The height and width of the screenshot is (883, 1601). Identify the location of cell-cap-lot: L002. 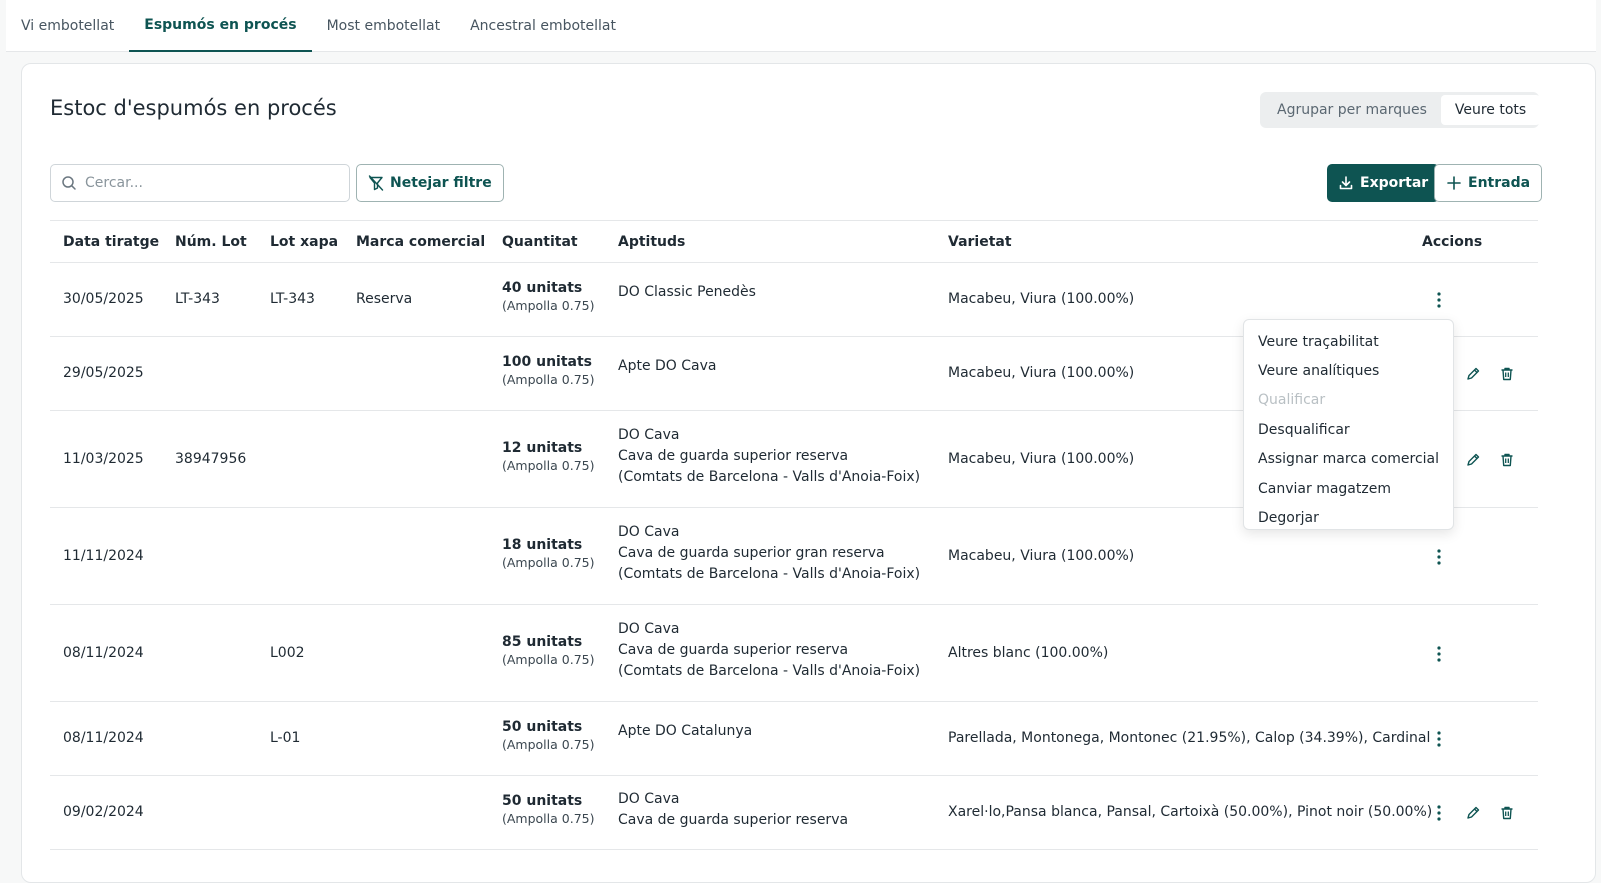
(287, 652).